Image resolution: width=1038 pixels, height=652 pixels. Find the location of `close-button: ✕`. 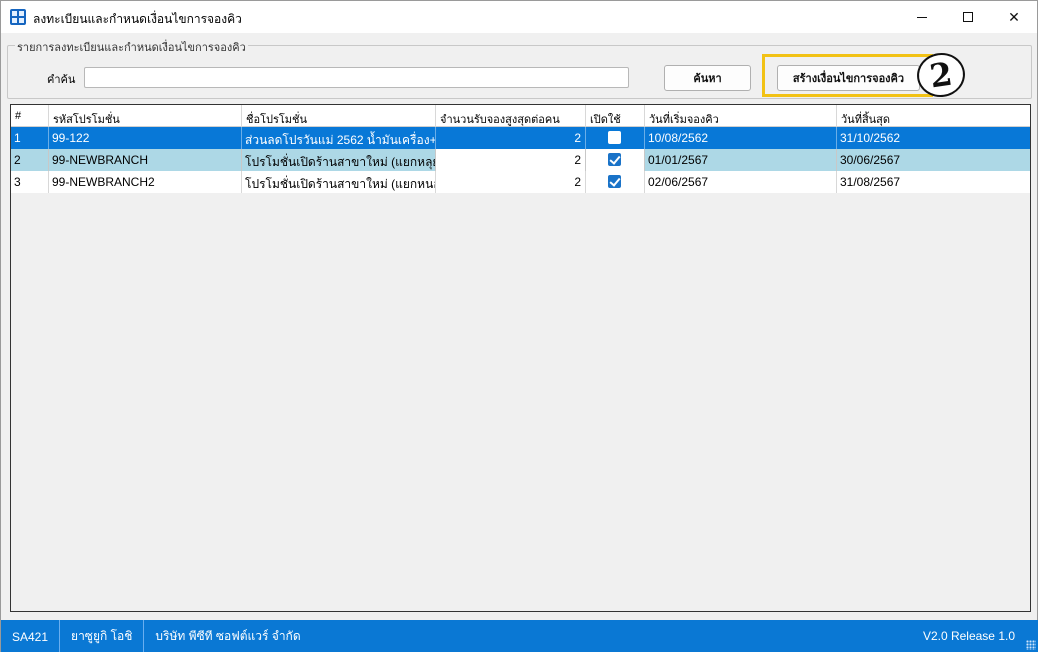

close-button: ✕ is located at coordinates (1014, 17).